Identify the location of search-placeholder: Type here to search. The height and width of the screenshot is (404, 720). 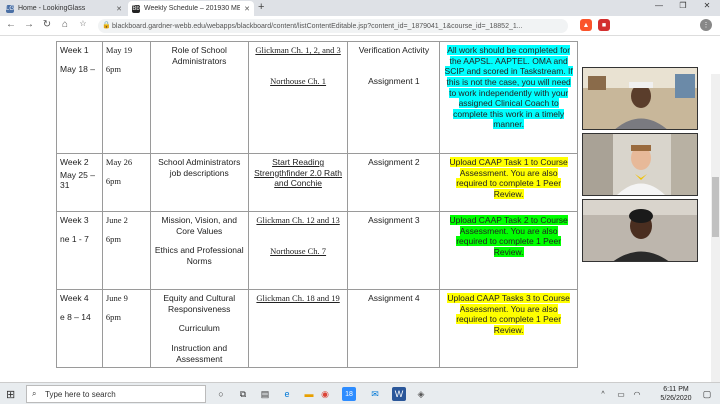
(80, 394).